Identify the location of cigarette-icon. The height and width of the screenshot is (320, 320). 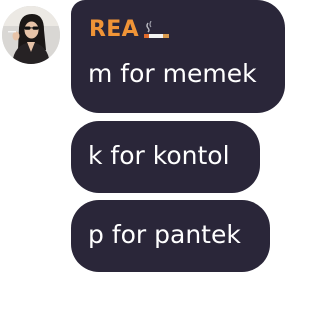
(155, 32).